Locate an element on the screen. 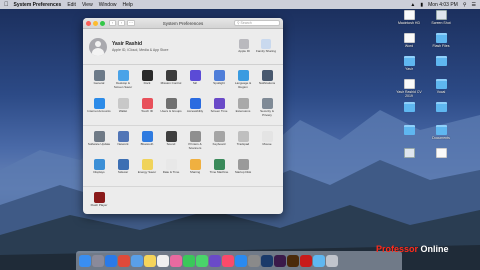 The image size is (480, 270). back-button: ‹ is located at coordinates (112, 23).